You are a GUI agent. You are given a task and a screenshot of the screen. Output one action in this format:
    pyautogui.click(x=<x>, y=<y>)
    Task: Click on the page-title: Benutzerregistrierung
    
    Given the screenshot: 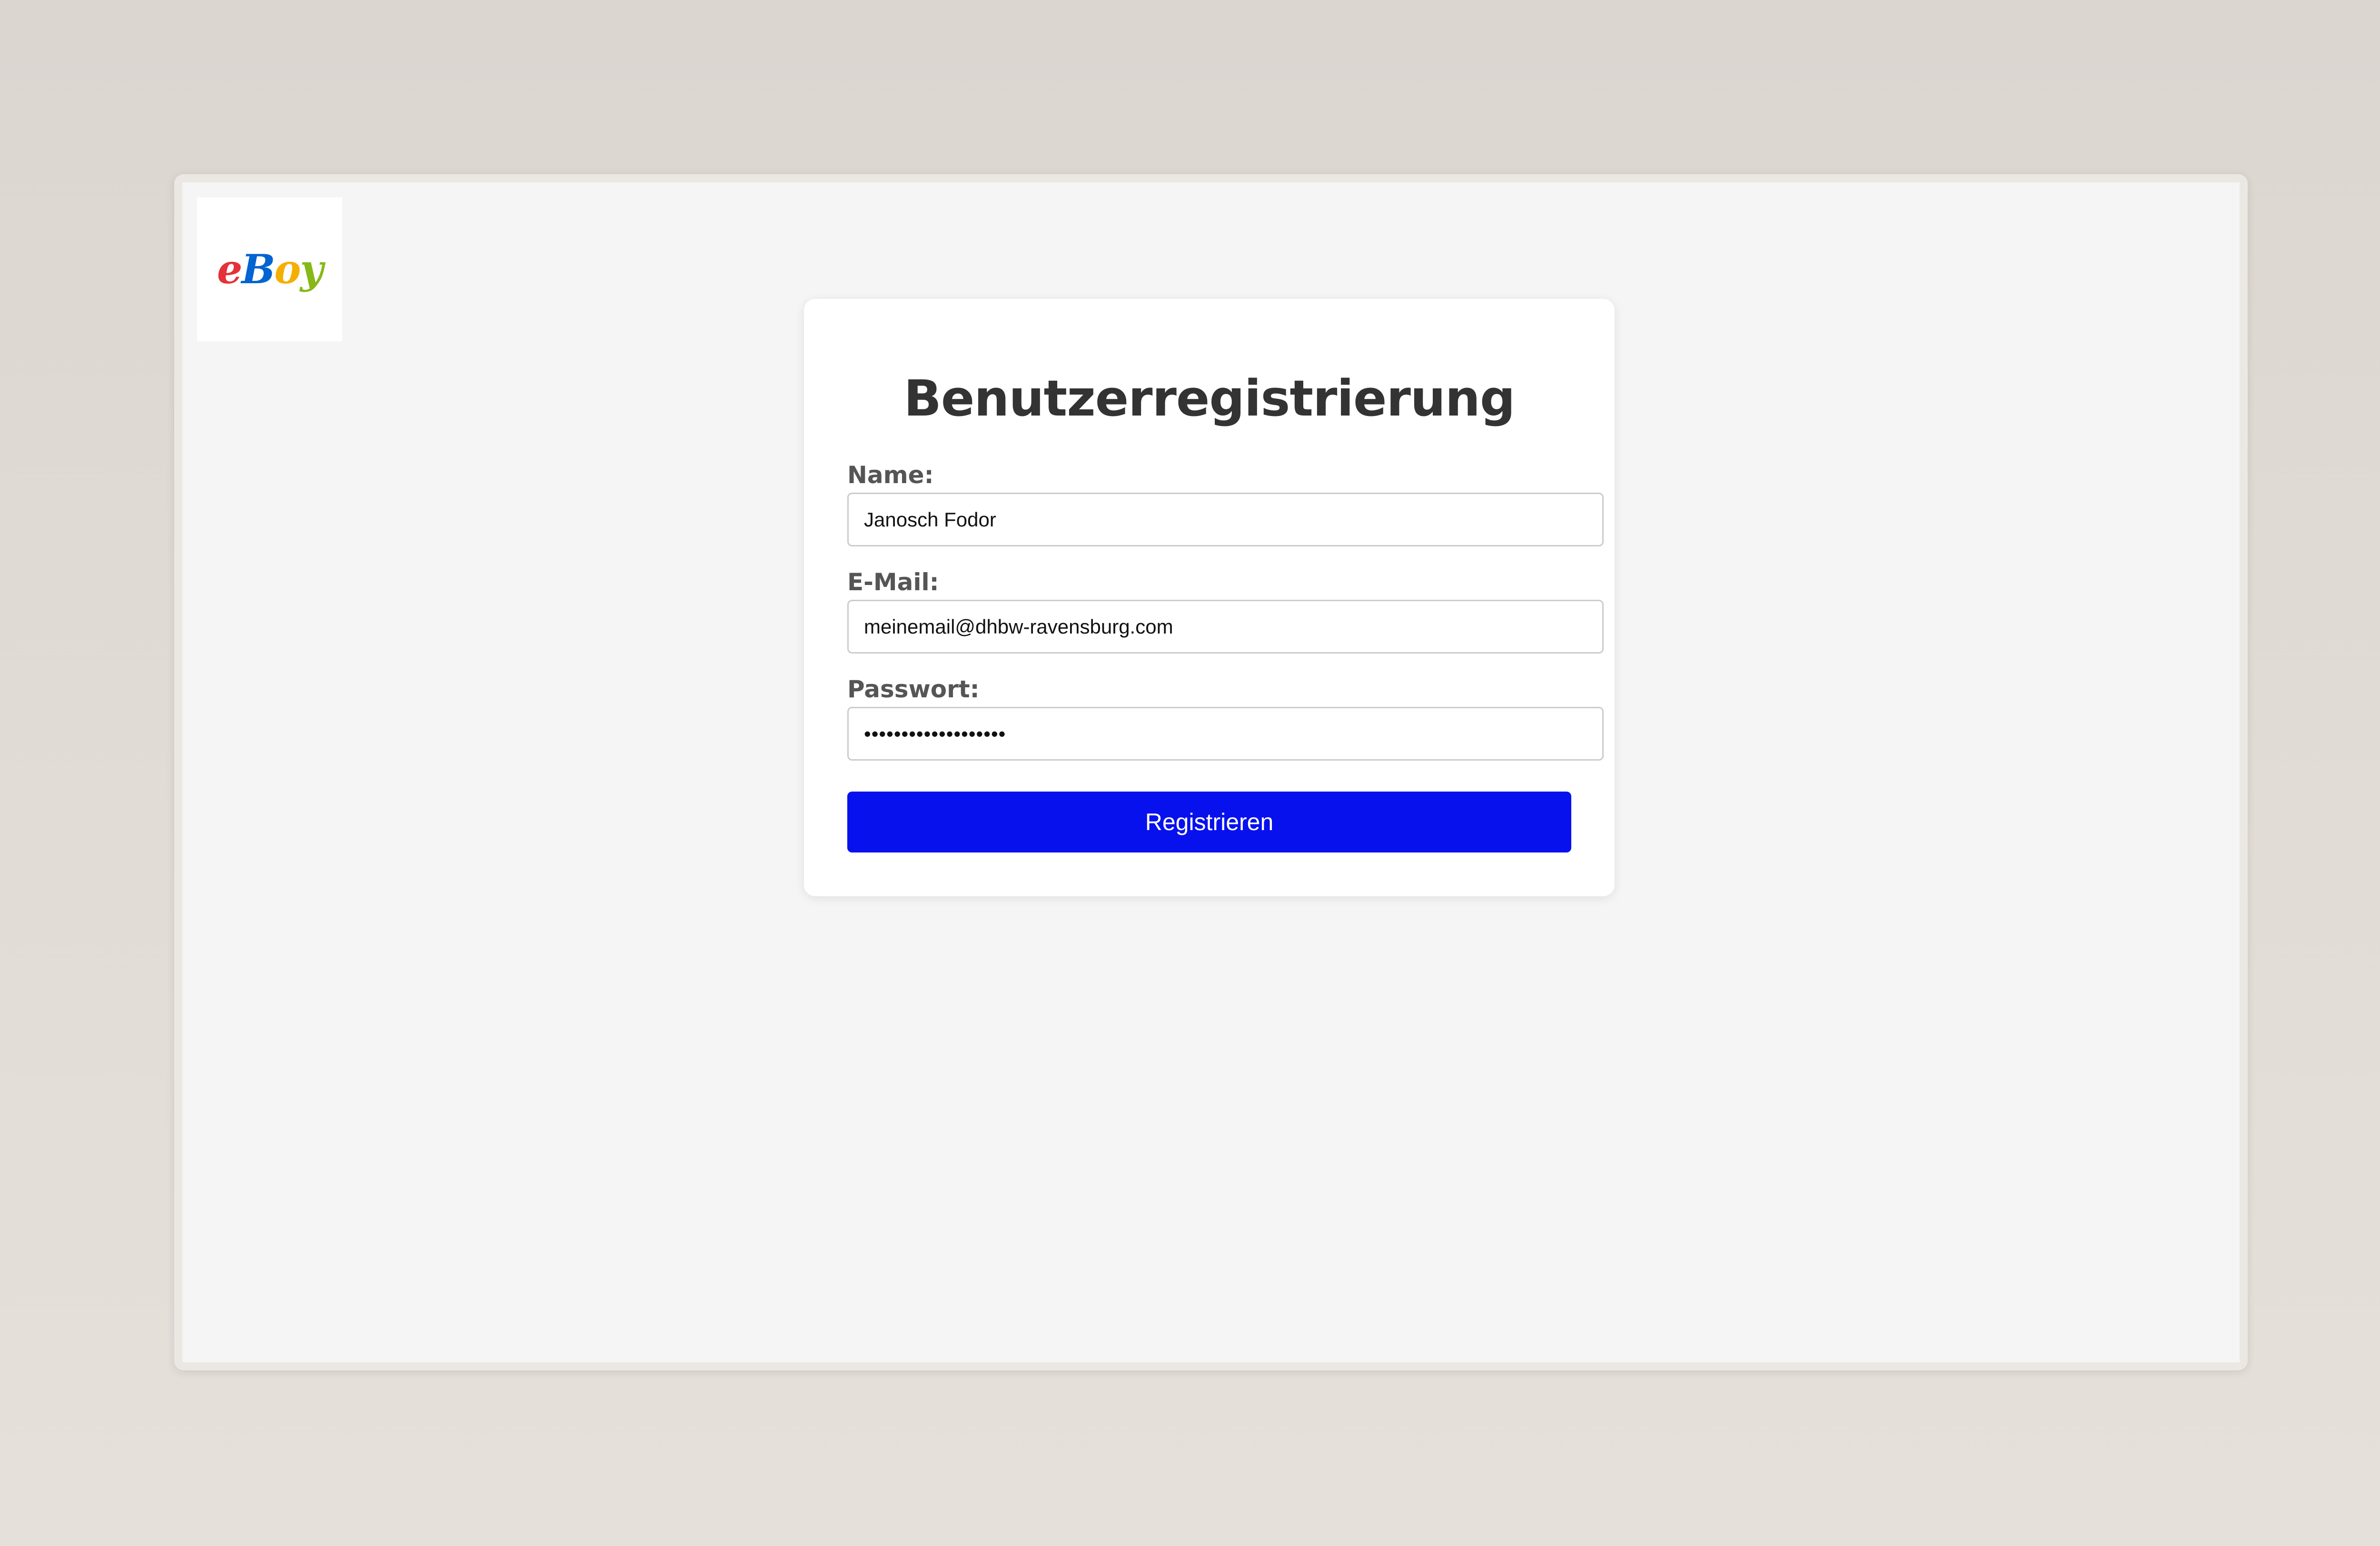 What is the action you would take?
    pyautogui.click(x=1209, y=398)
    